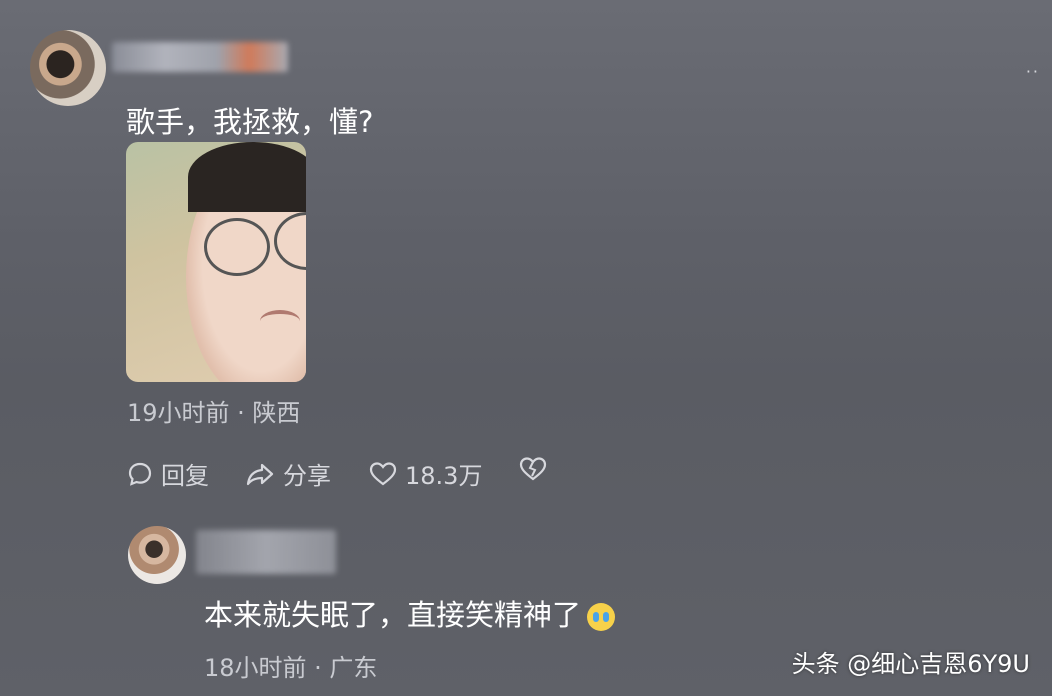 The width and height of the screenshot is (1052, 696). Describe the element at coordinates (291, 668) in the screenshot. I see `reply-meta: 18小时前 · 广东` at that location.